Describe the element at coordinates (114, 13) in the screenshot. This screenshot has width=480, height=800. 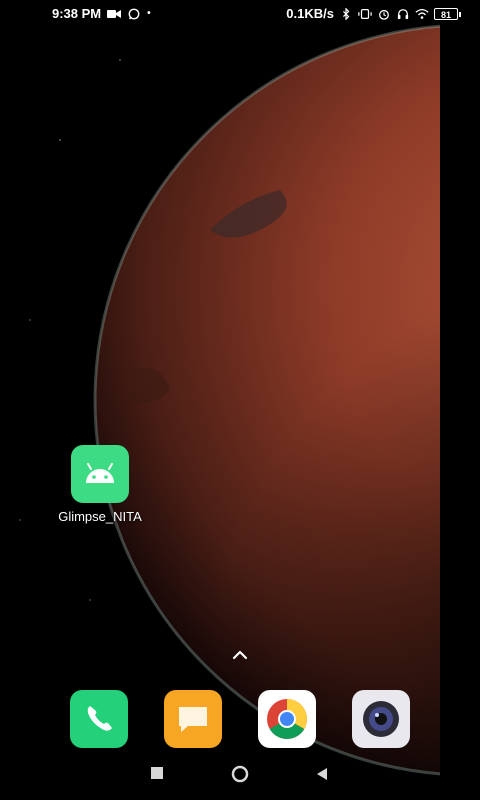
I see `video-icon` at that location.